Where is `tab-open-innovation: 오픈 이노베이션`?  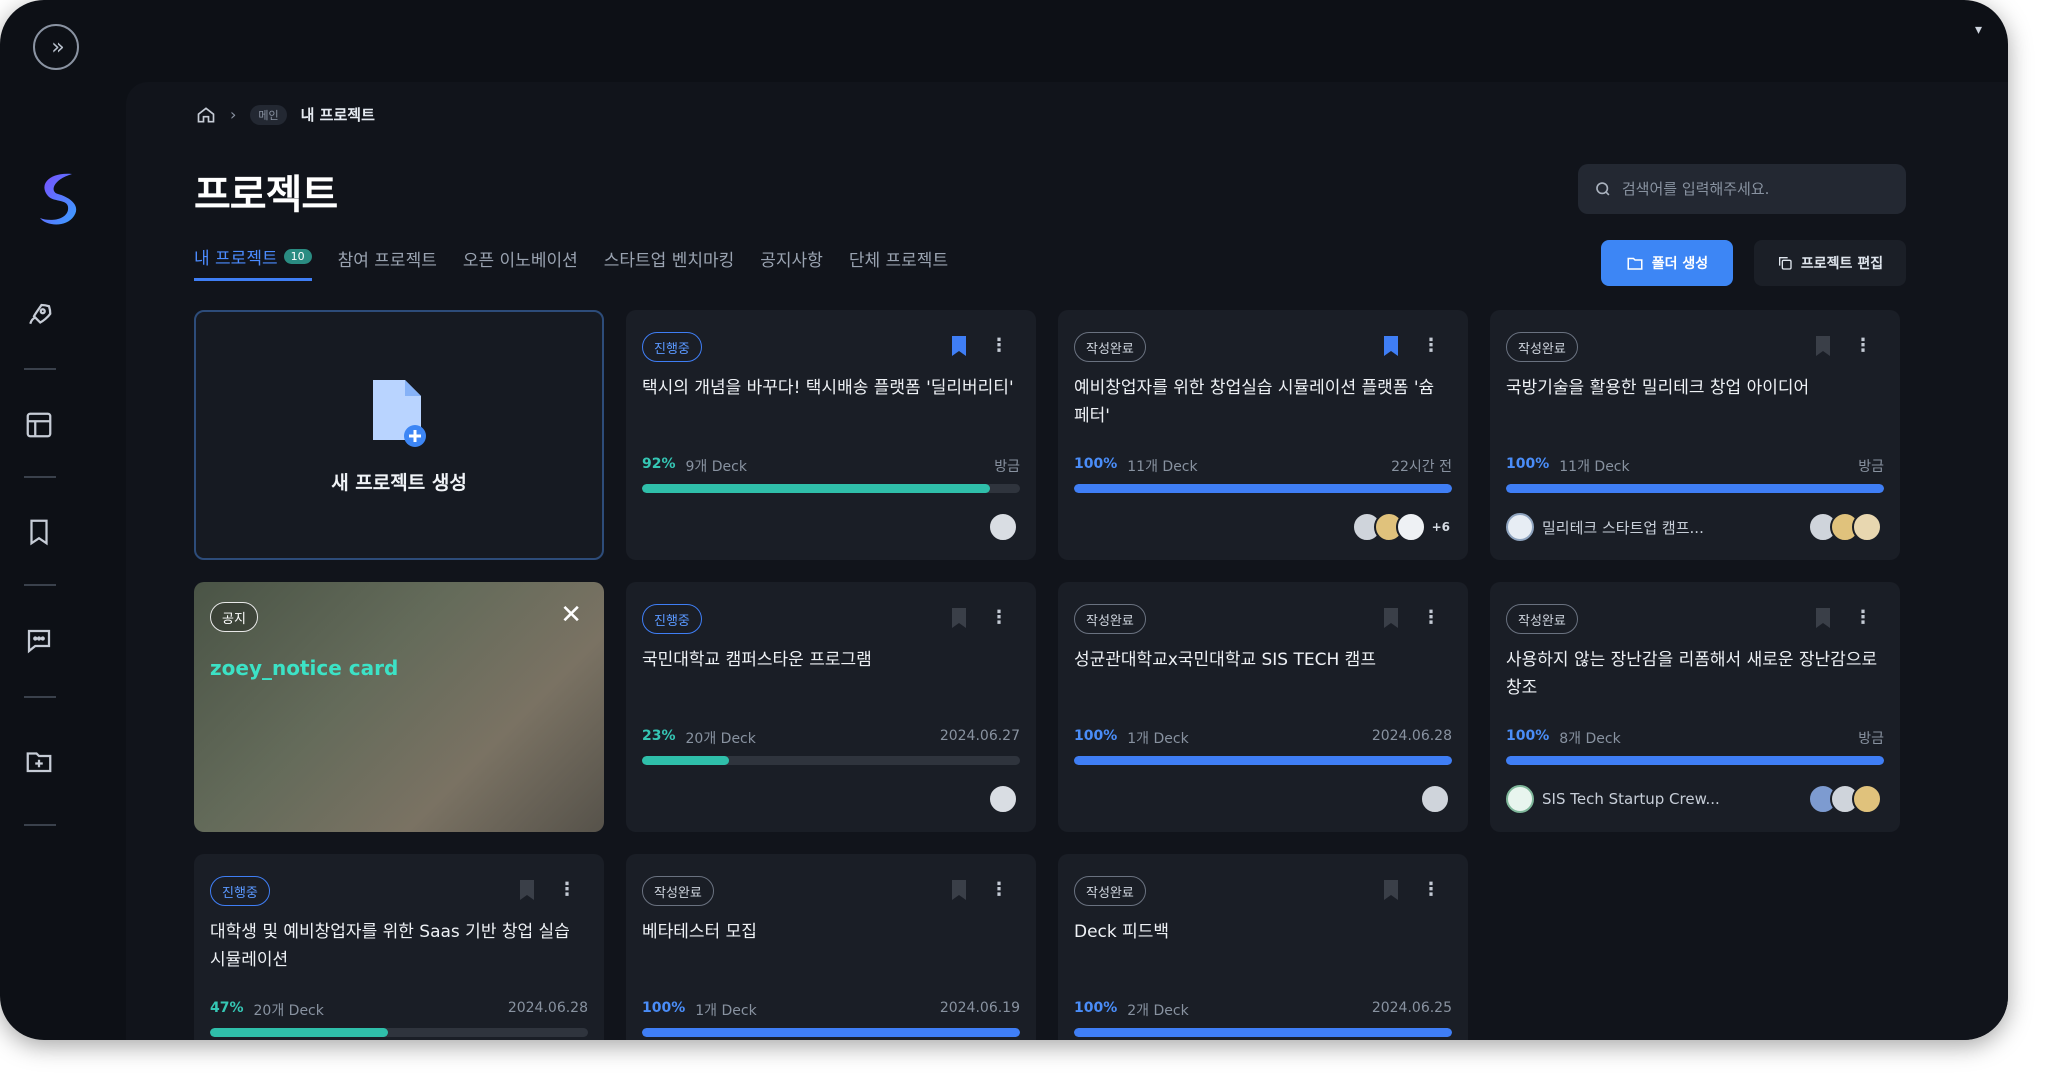 tab-open-innovation: 오픈 이노베이션 is located at coordinates (520, 262).